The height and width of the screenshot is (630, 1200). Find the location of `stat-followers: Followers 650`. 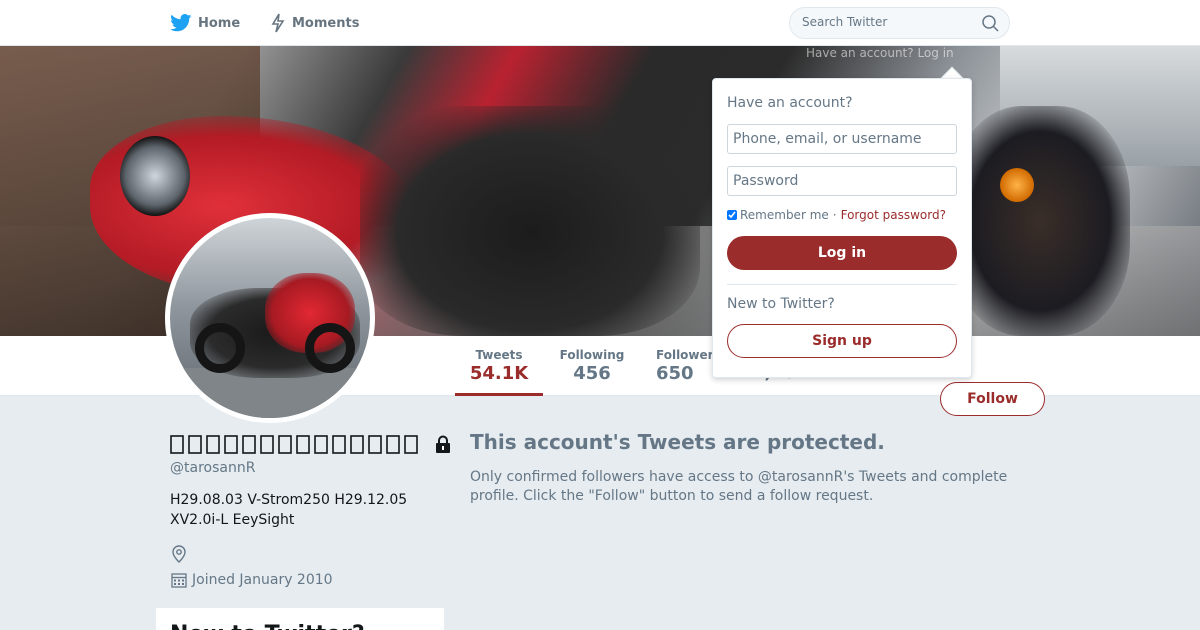

stat-followers: Followers 650 is located at coordinates (686, 366).